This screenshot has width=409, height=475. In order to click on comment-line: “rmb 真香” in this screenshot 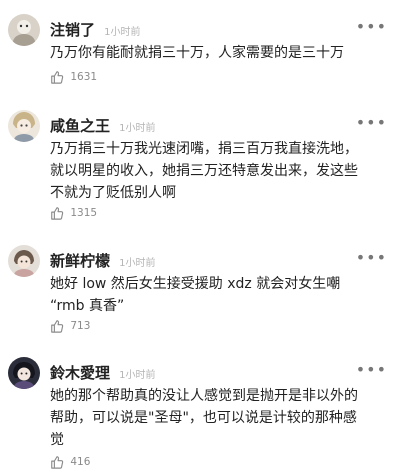, I will do `click(87, 306)`.